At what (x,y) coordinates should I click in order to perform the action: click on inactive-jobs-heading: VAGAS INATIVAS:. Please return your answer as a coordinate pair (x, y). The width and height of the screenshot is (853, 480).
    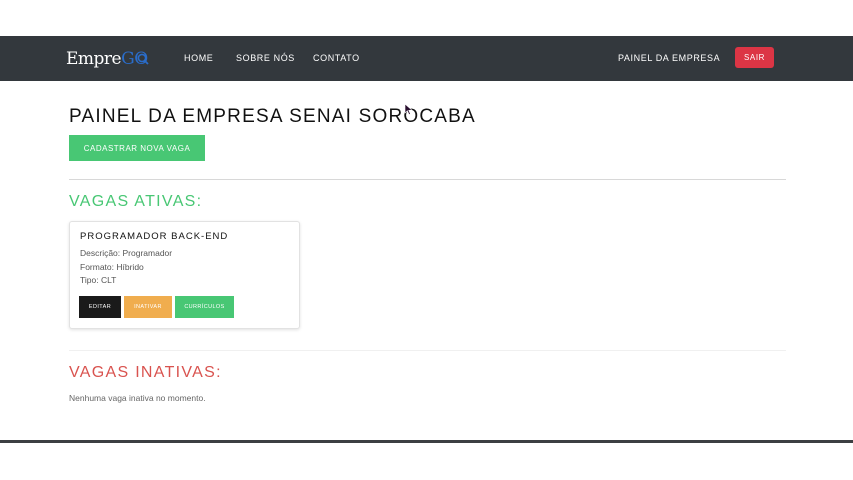
    Looking at the image, I should click on (145, 372).